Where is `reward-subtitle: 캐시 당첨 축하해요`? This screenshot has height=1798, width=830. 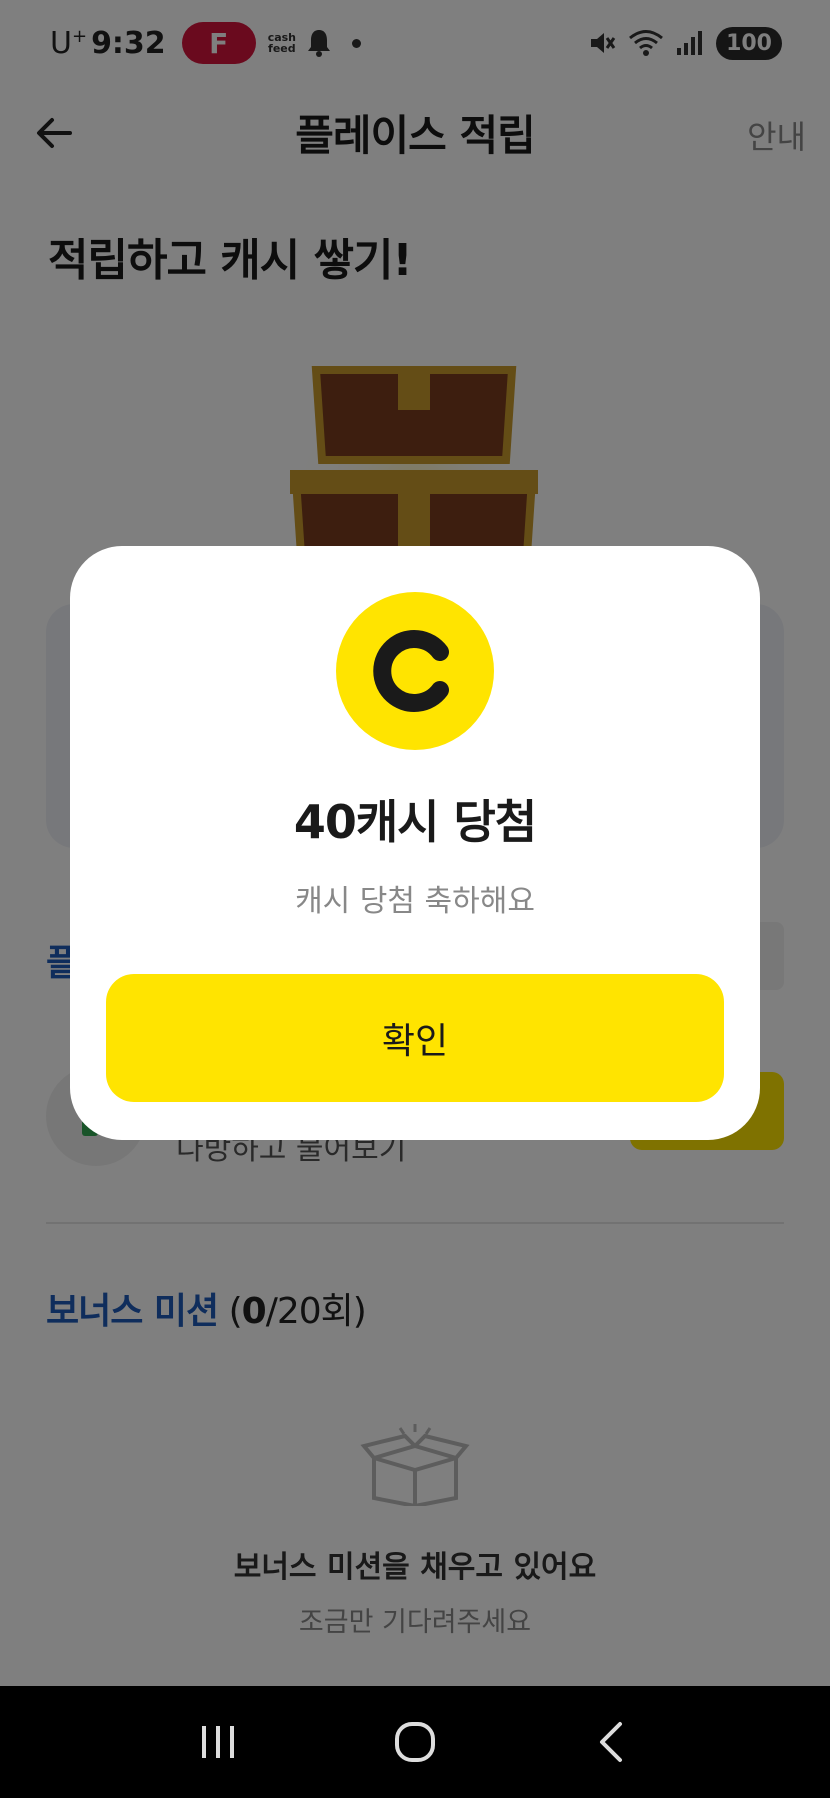
reward-subtitle: 캐시 당첨 축하해요 is located at coordinates (415, 901).